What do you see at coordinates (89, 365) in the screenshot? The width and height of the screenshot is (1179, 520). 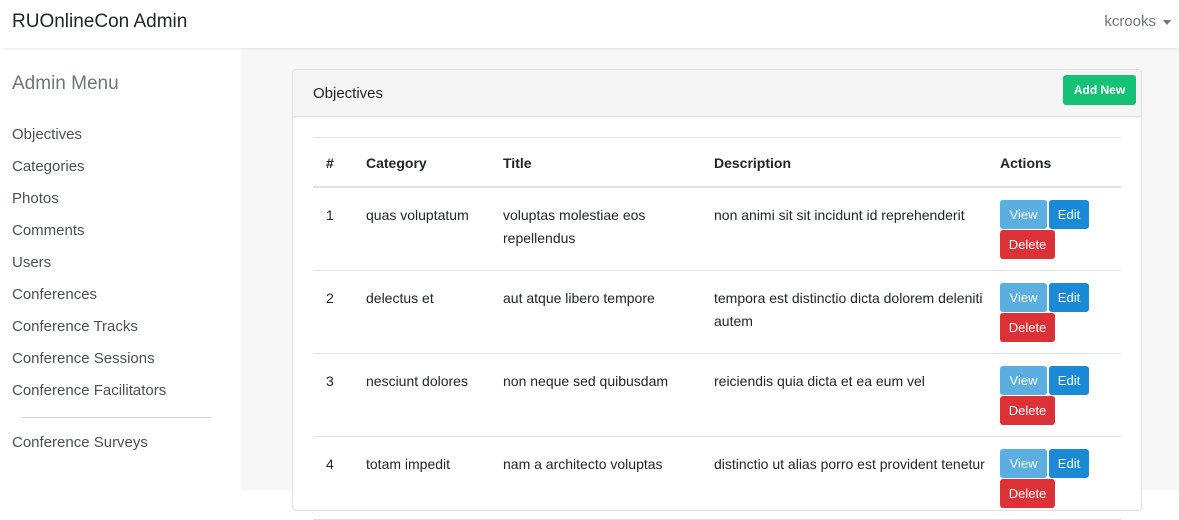 I see `sidebar-item-conference-sessions: Conference Sessions` at bounding box center [89, 365].